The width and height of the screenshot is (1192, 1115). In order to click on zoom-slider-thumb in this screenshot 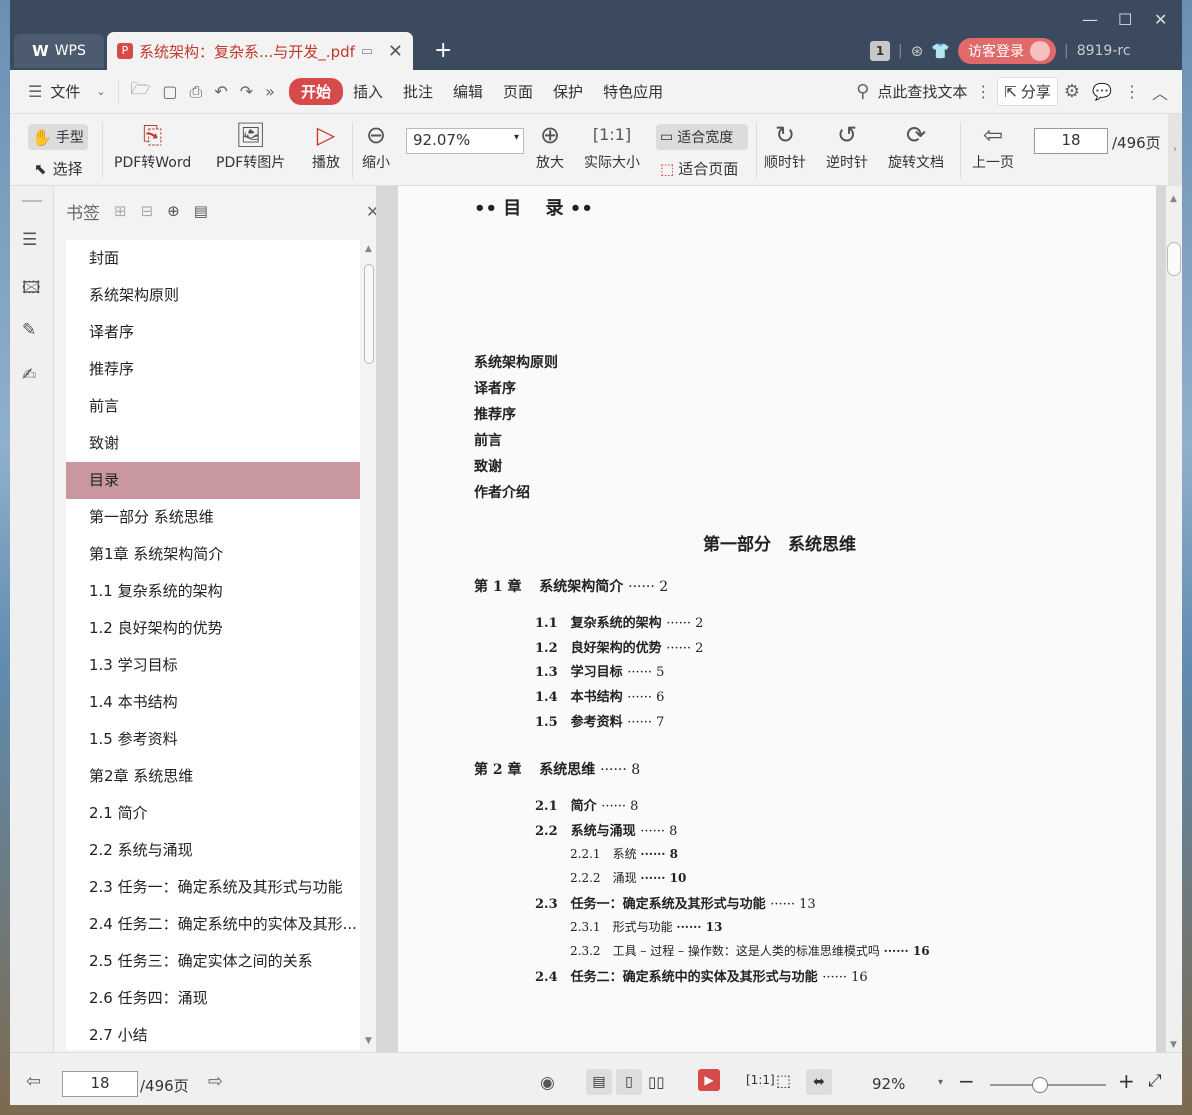, I will do `click(1040, 1085)`.